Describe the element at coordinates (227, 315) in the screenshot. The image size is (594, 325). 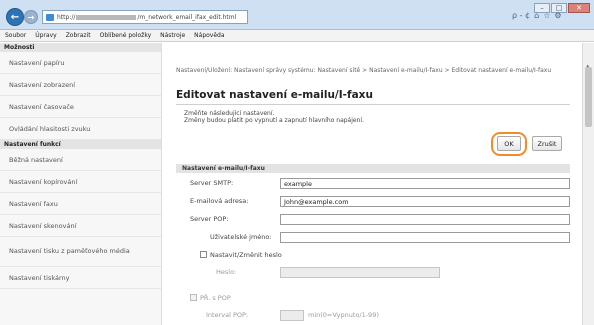
I see `pop-interval-label: Interval POP:` at that location.